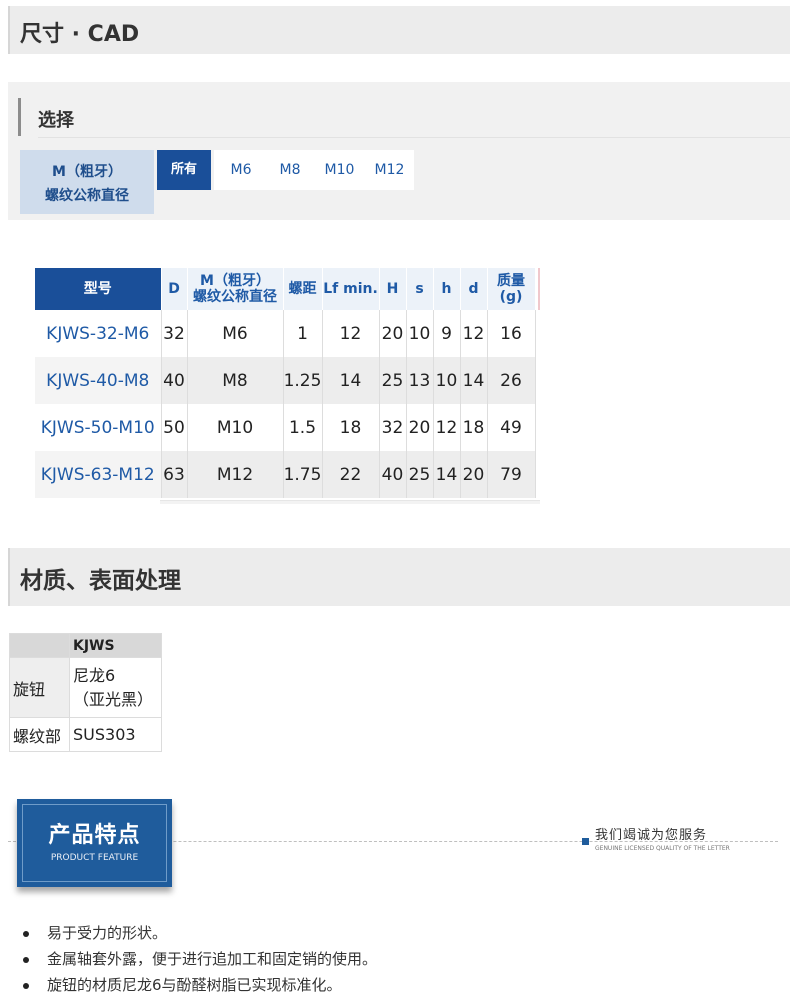  What do you see at coordinates (87, 196) in the screenshot?
I see `filter-param-line2: 螺纹公称直径` at bounding box center [87, 196].